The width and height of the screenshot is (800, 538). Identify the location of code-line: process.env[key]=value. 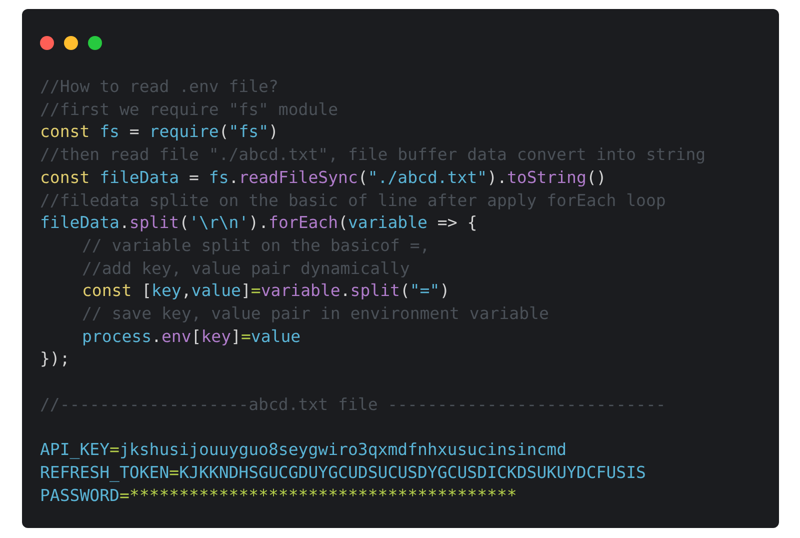
(191, 337).